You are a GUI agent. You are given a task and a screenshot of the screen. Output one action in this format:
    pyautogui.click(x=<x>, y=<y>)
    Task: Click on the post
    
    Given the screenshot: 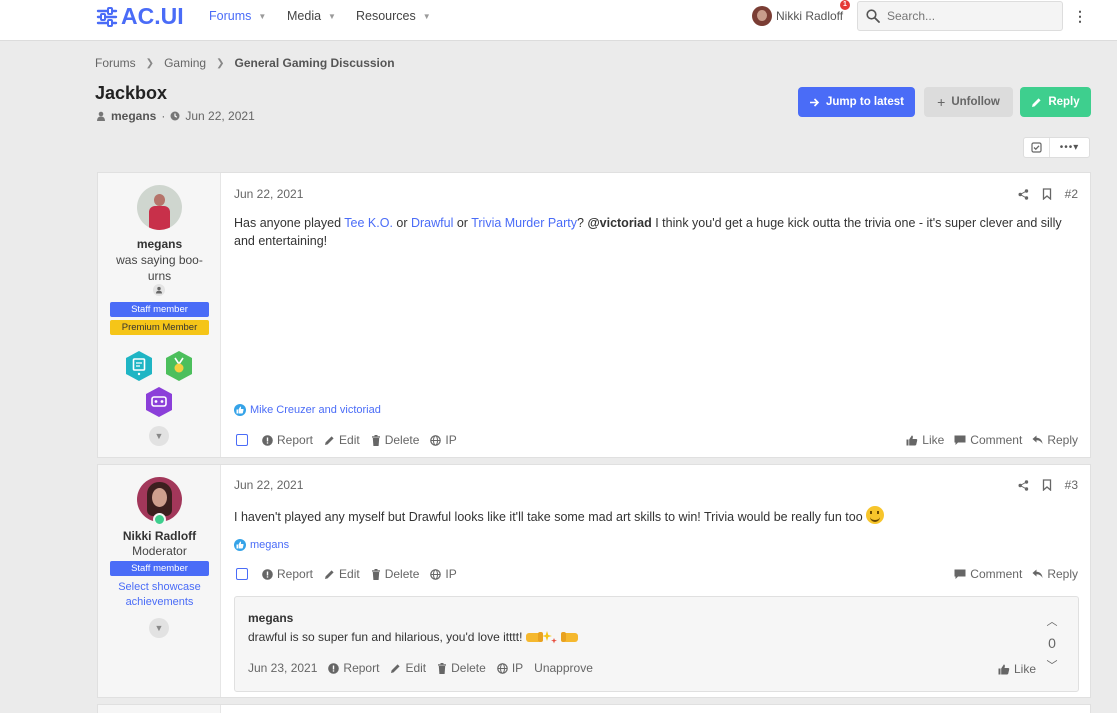 What is the action you would take?
    pyautogui.click(x=594, y=708)
    